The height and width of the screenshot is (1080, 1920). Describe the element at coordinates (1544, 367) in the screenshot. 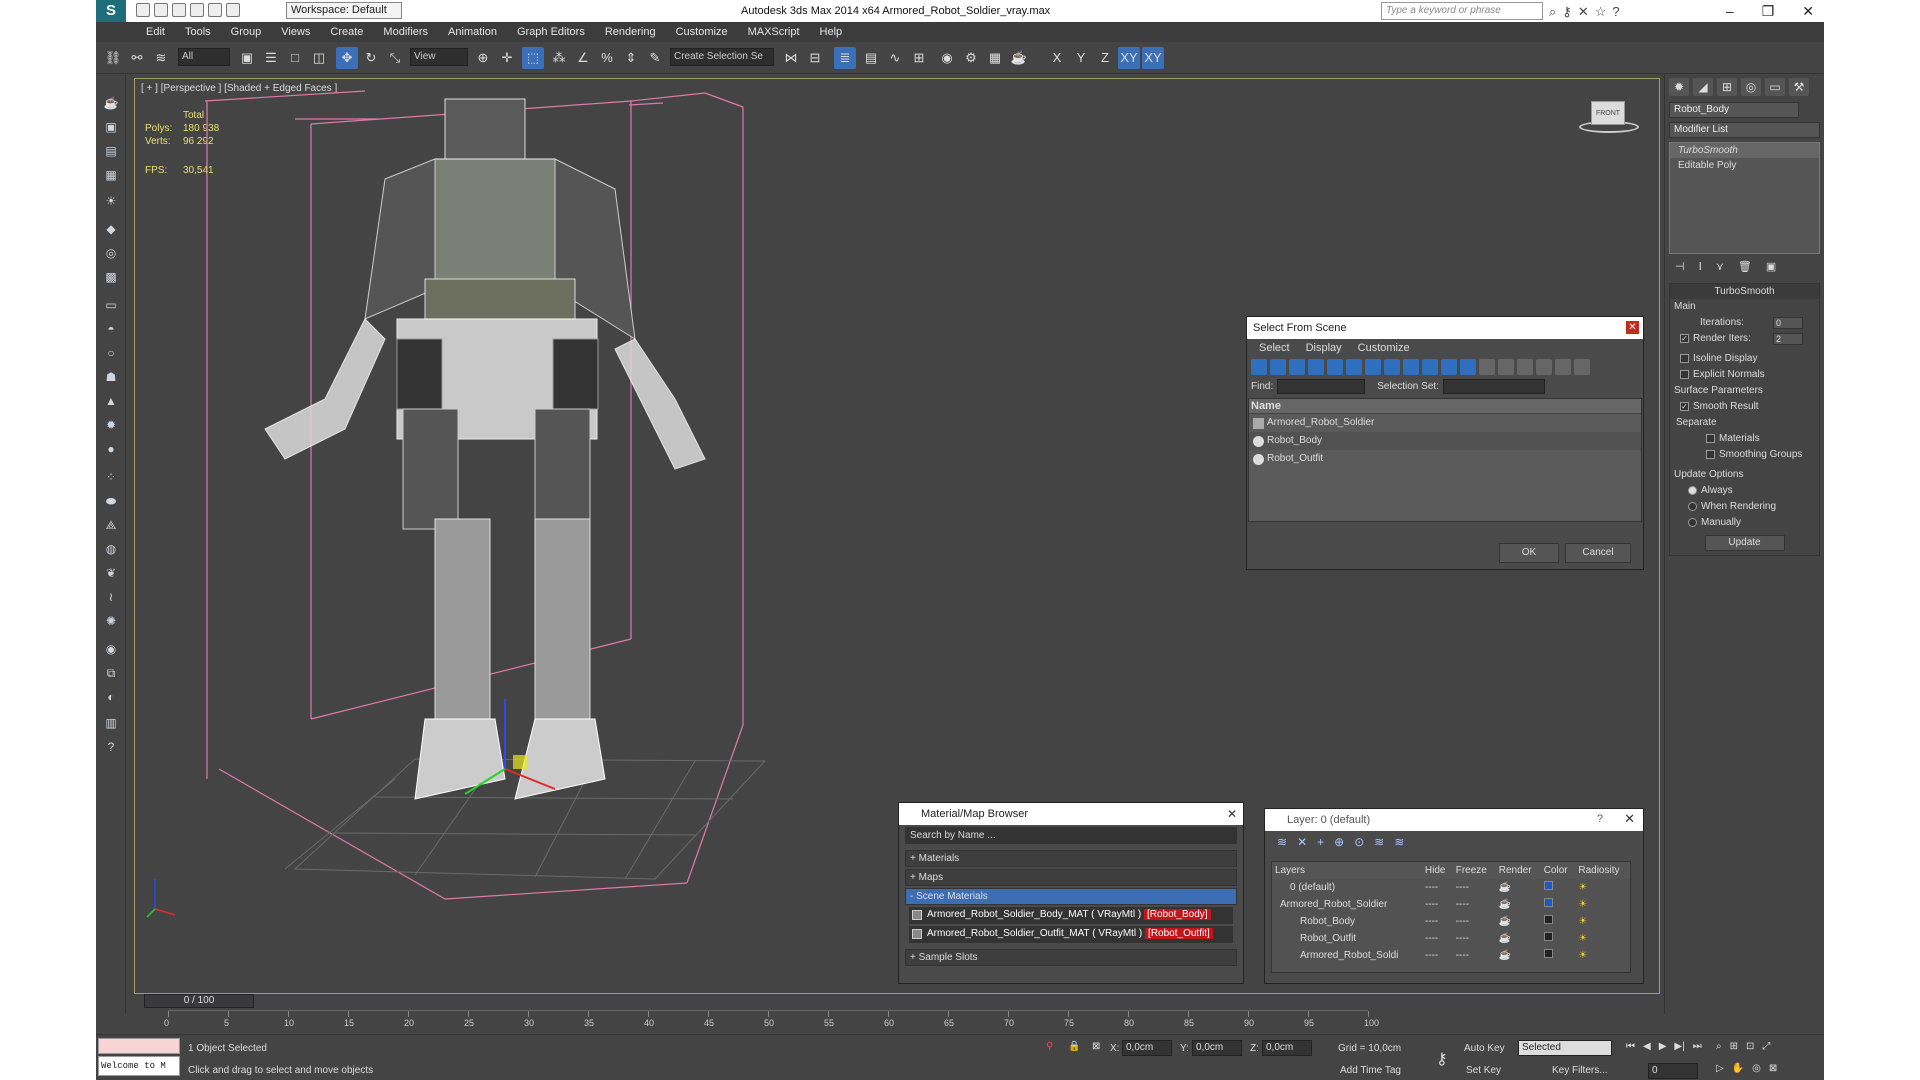

I see `filter-funnel-icon` at that location.